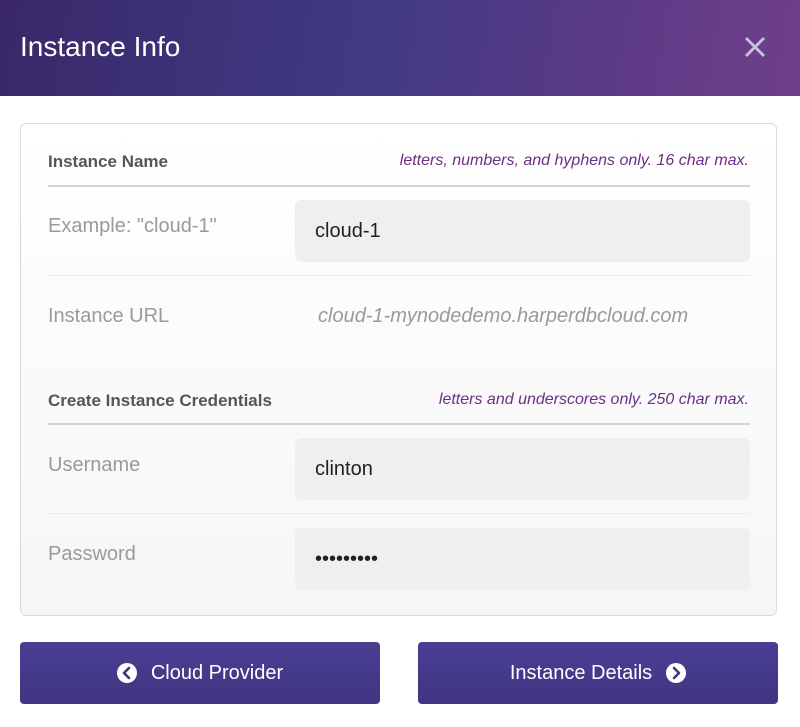  I want to click on modal-header: Instance Info, so click(400, 48).